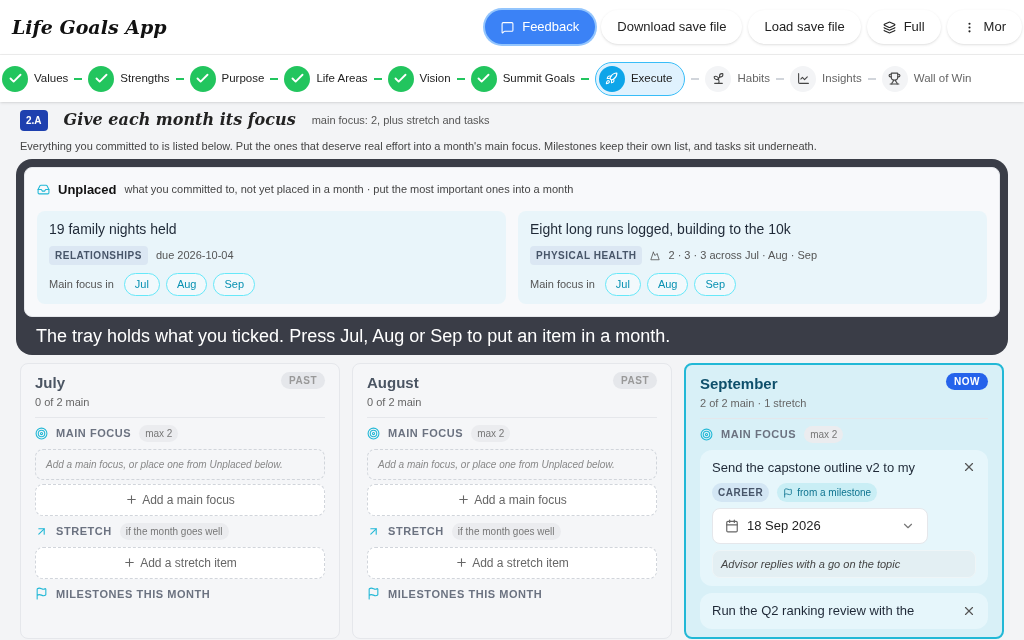  Describe the element at coordinates (926, 78) in the screenshot. I see `step-tab: Wall of Win` at that location.